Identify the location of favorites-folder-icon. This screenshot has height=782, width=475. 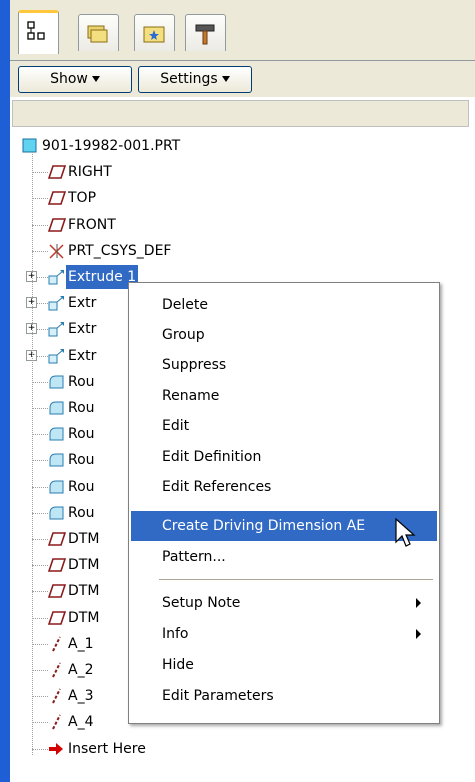
(154, 34).